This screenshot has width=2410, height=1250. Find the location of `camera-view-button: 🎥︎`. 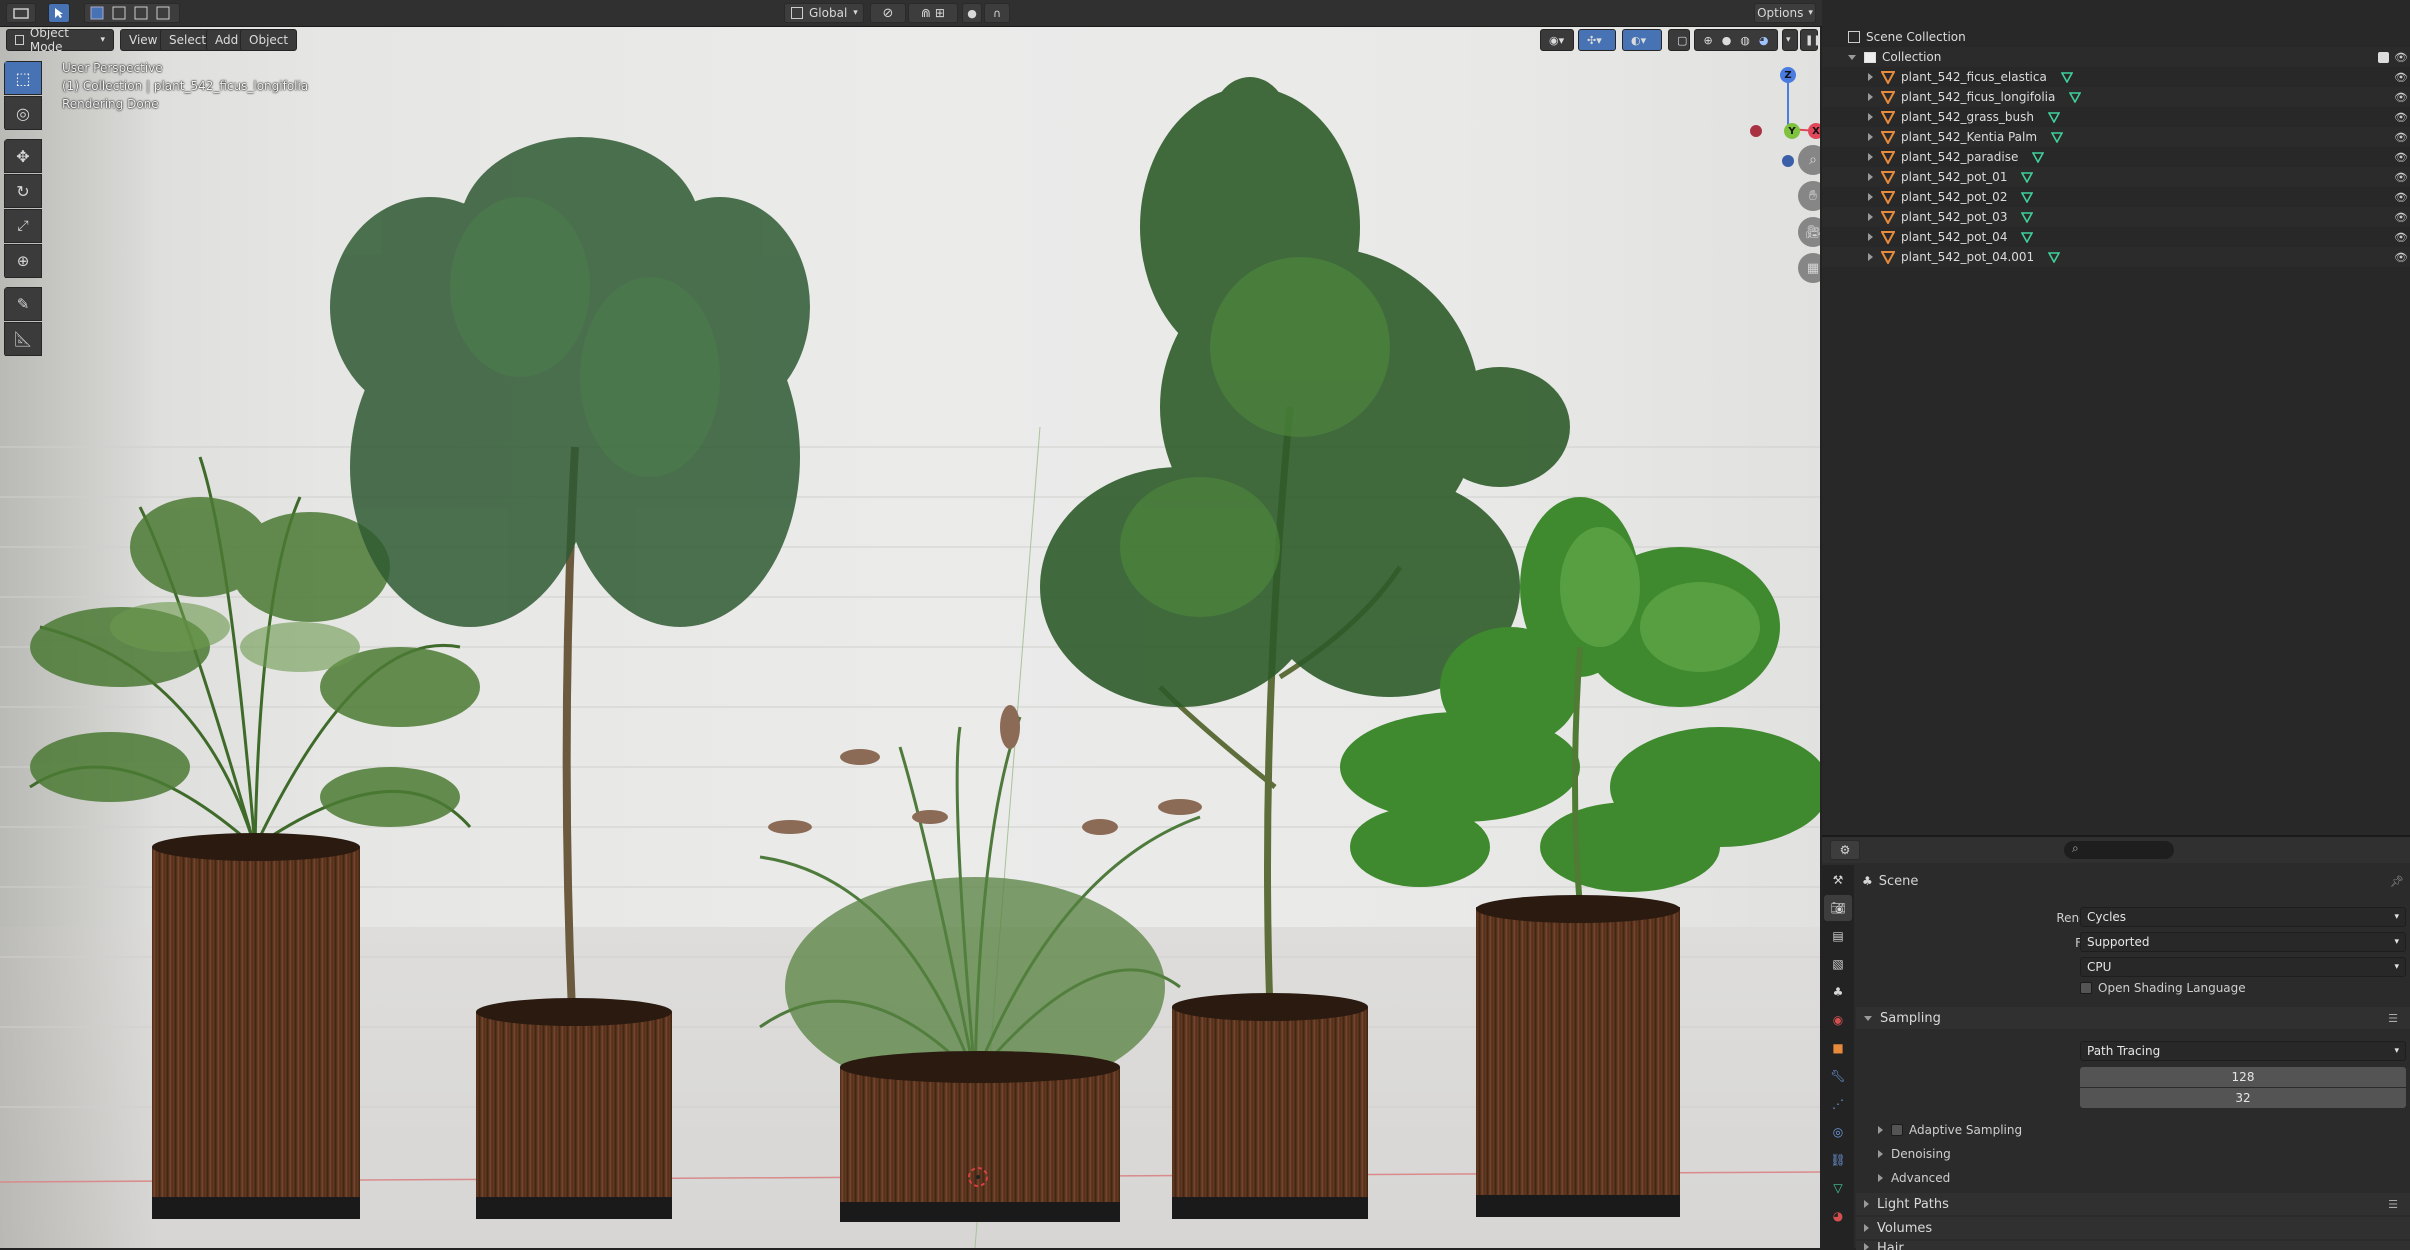

camera-view-button: 🎥︎ is located at coordinates (1809, 232).